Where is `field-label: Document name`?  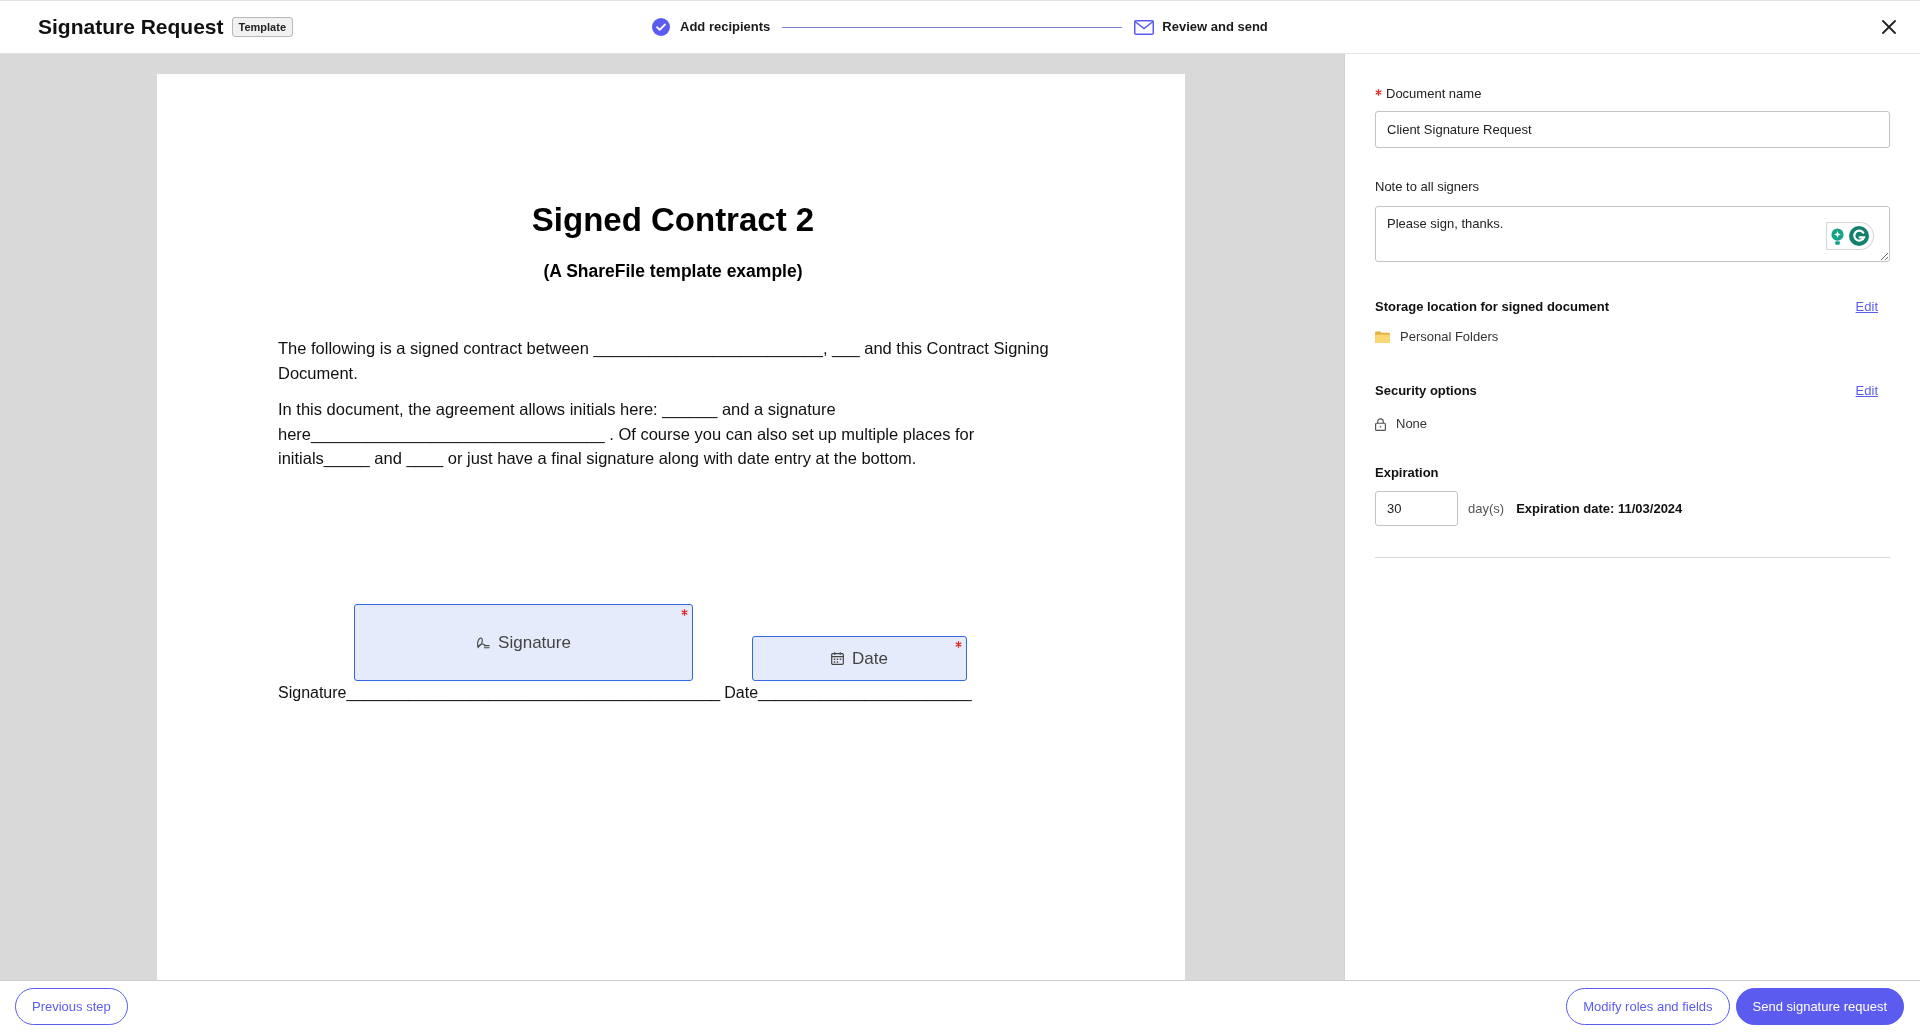
field-label: Document name is located at coordinates (1434, 94).